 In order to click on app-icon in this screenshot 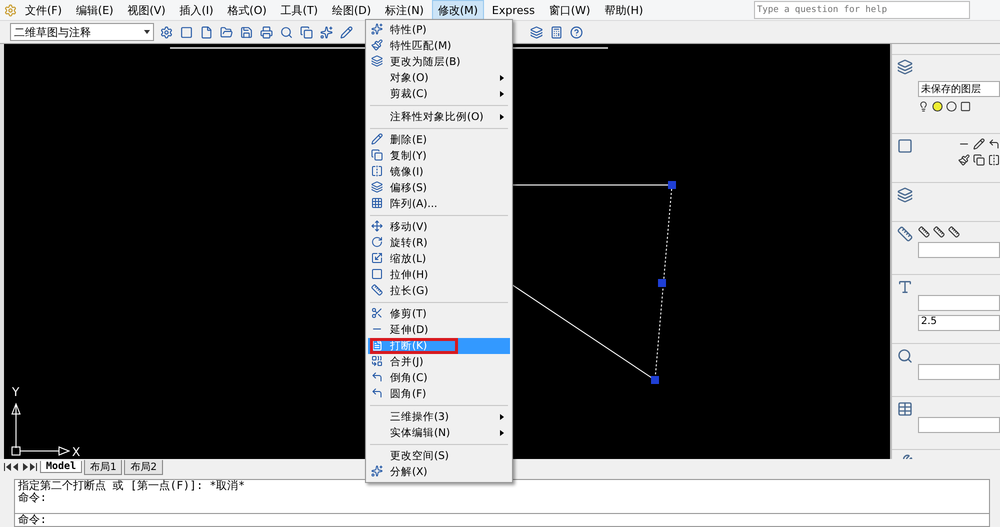, I will do `click(10, 10)`.